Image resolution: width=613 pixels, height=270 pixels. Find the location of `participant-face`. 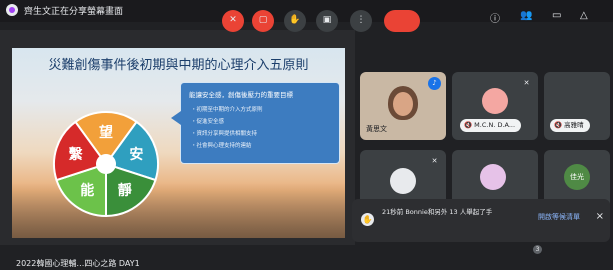

participant-face is located at coordinates (403, 104).